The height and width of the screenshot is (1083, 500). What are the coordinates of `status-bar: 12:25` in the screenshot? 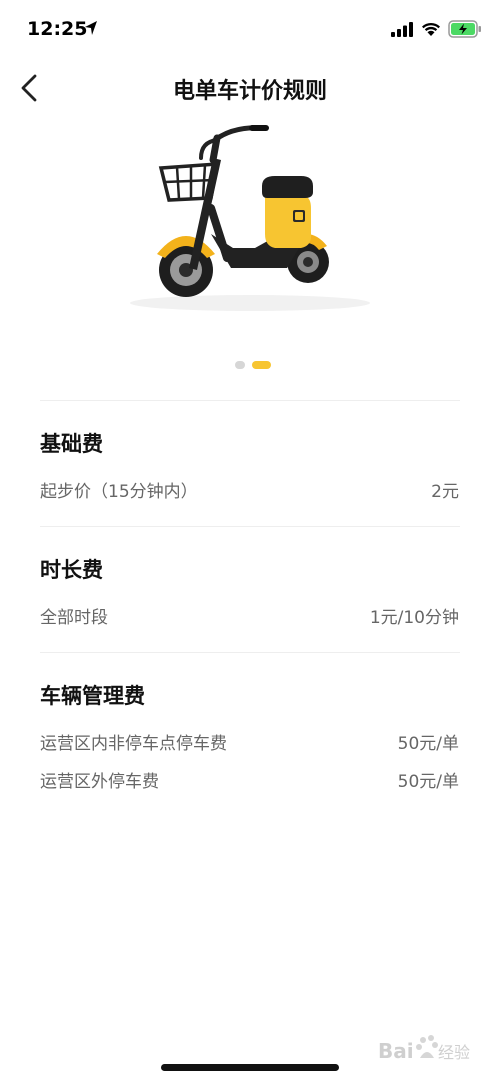 It's located at (250, 30).